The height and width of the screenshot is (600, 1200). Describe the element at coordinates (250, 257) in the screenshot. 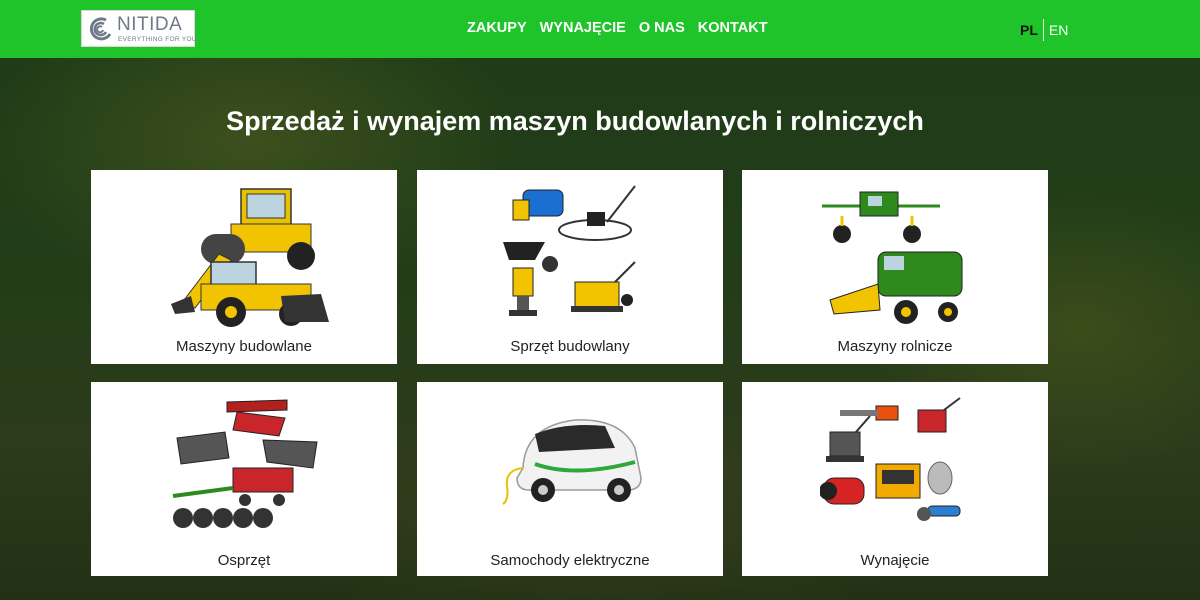

I see `construction-machinery-image` at that location.